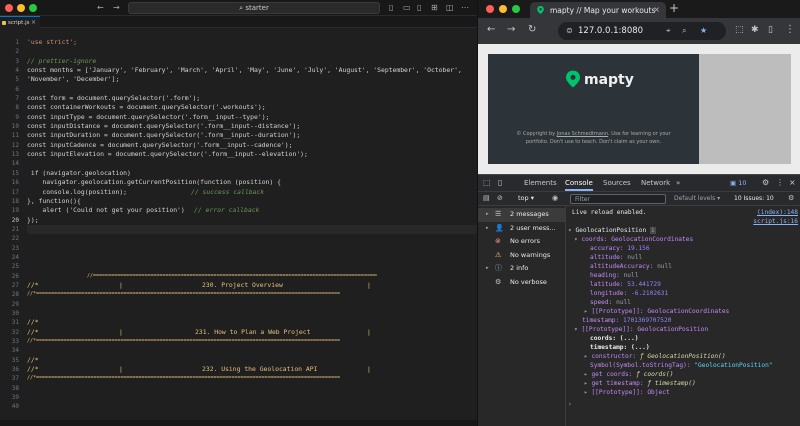 The height and width of the screenshot is (426, 800). I want to click on line-number: 28, so click(11, 294).